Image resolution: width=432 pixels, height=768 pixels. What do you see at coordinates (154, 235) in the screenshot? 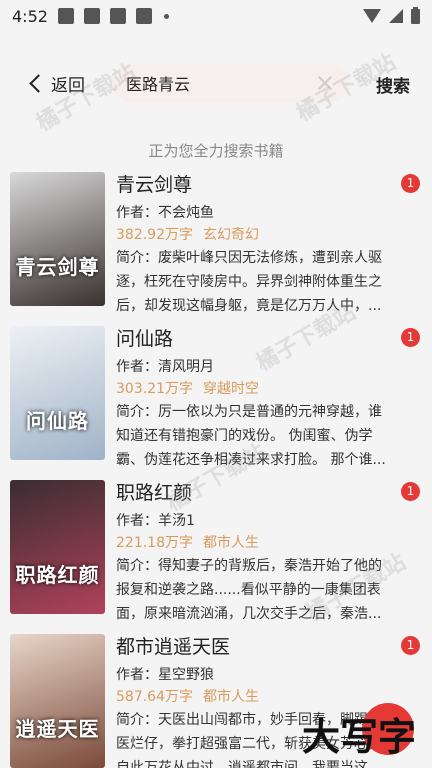
I see `word-count: 382.92万字` at bounding box center [154, 235].